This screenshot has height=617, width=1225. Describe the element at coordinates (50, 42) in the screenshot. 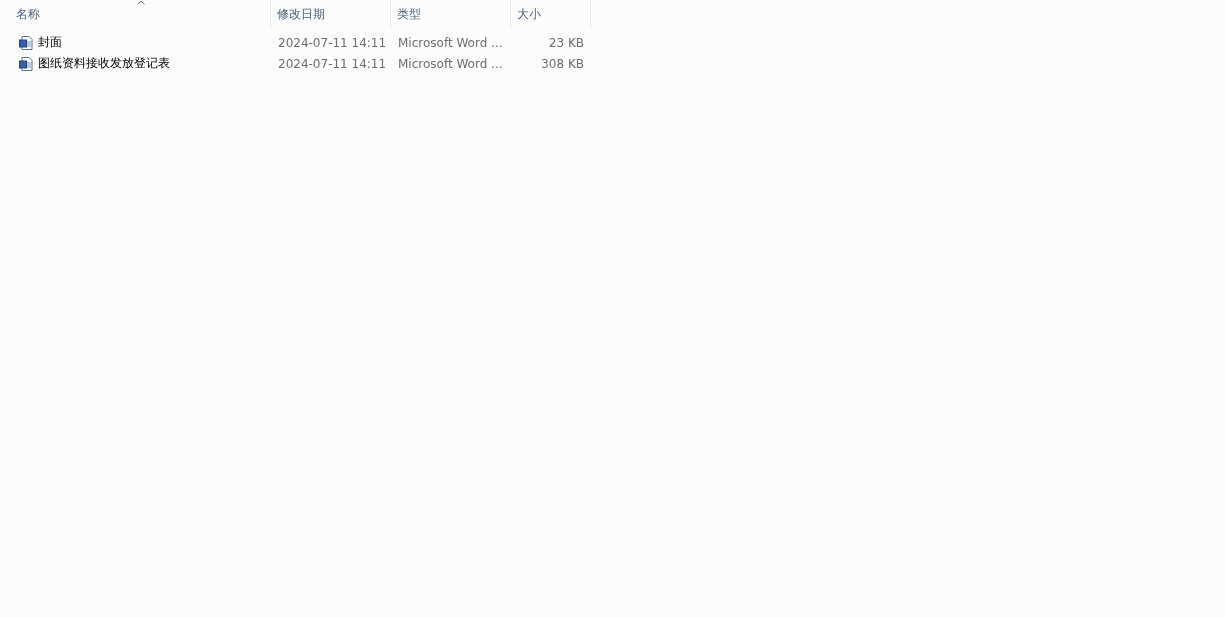

I see `file-name: 封面` at that location.